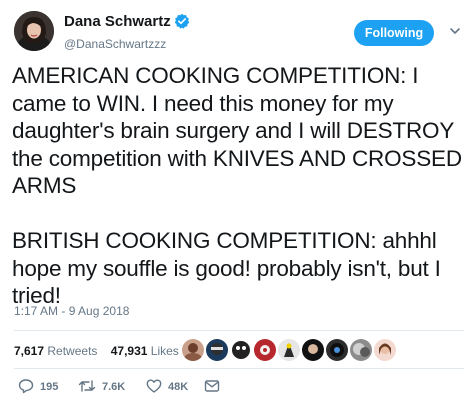 This screenshot has width=474, height=405. What do you see at coordinates (49, 387) in the screenshot?
I see `reply-count: 195` at bounding box center [49, 387].